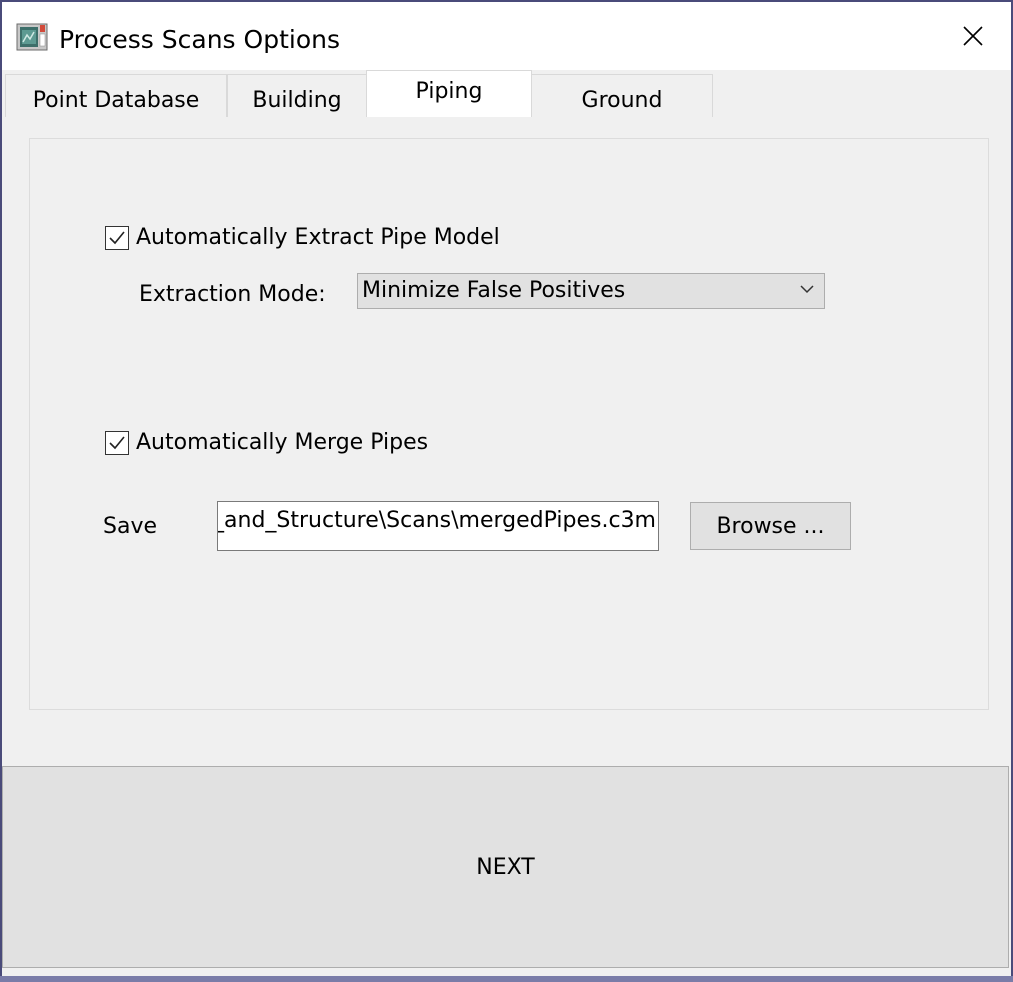  What do you see at coordinates (130, 526) in the screenshot?
I see `save-label: Save` at bounding box center [130, 526].